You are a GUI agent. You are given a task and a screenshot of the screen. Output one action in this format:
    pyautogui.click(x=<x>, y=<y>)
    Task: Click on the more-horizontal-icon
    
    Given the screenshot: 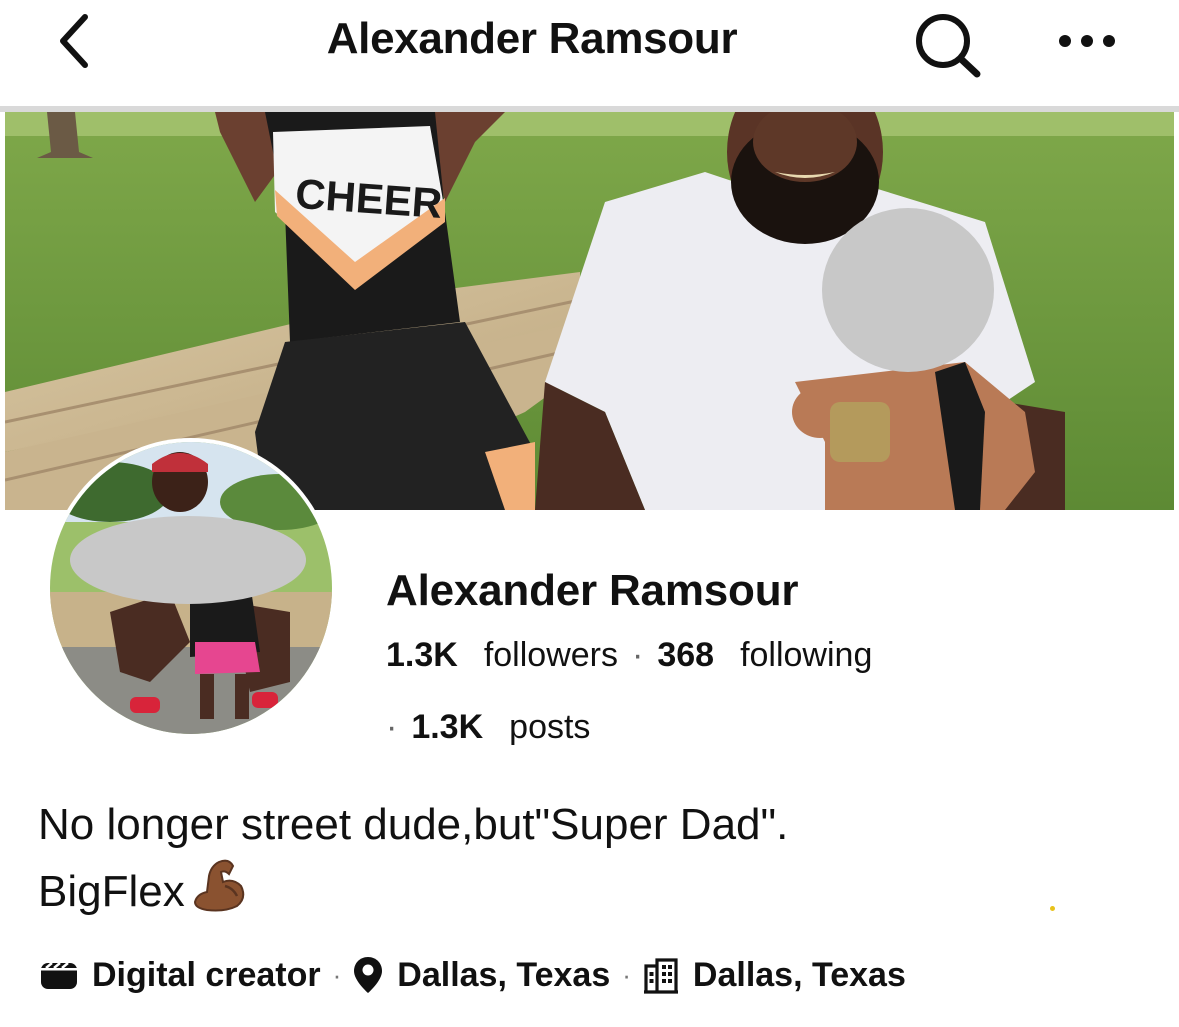 What is the action you would take?
    pyautogui.click(x=1087, y=41)
    